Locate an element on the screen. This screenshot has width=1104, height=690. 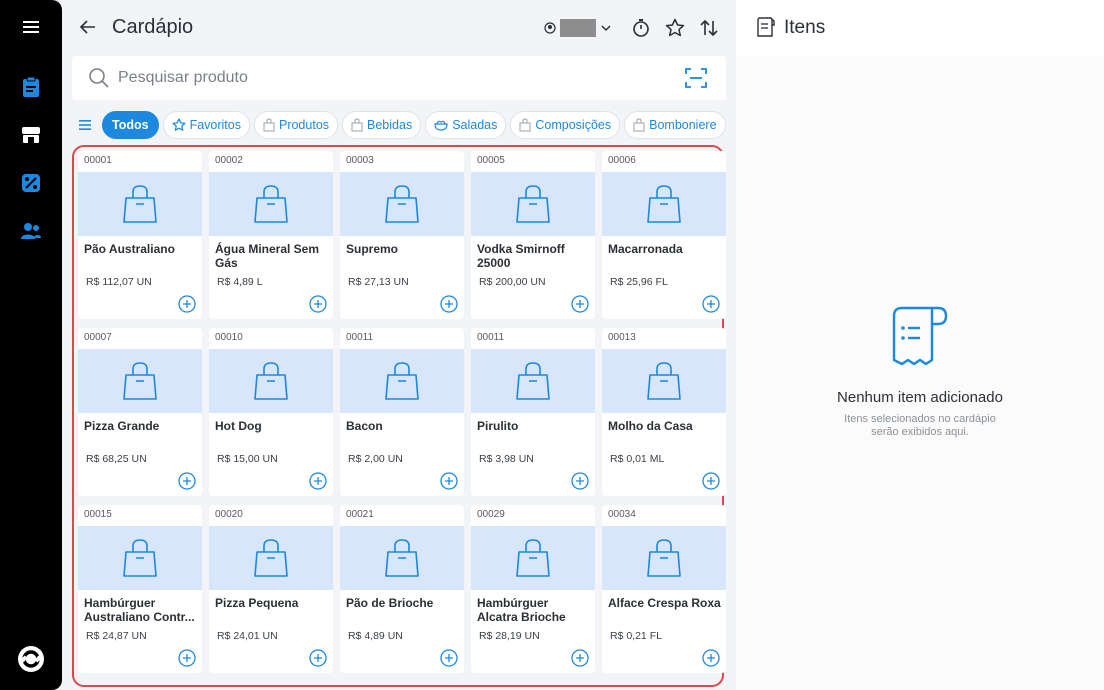
category-chip-favoritos: Favoritos is located at coordinates (206, 125).